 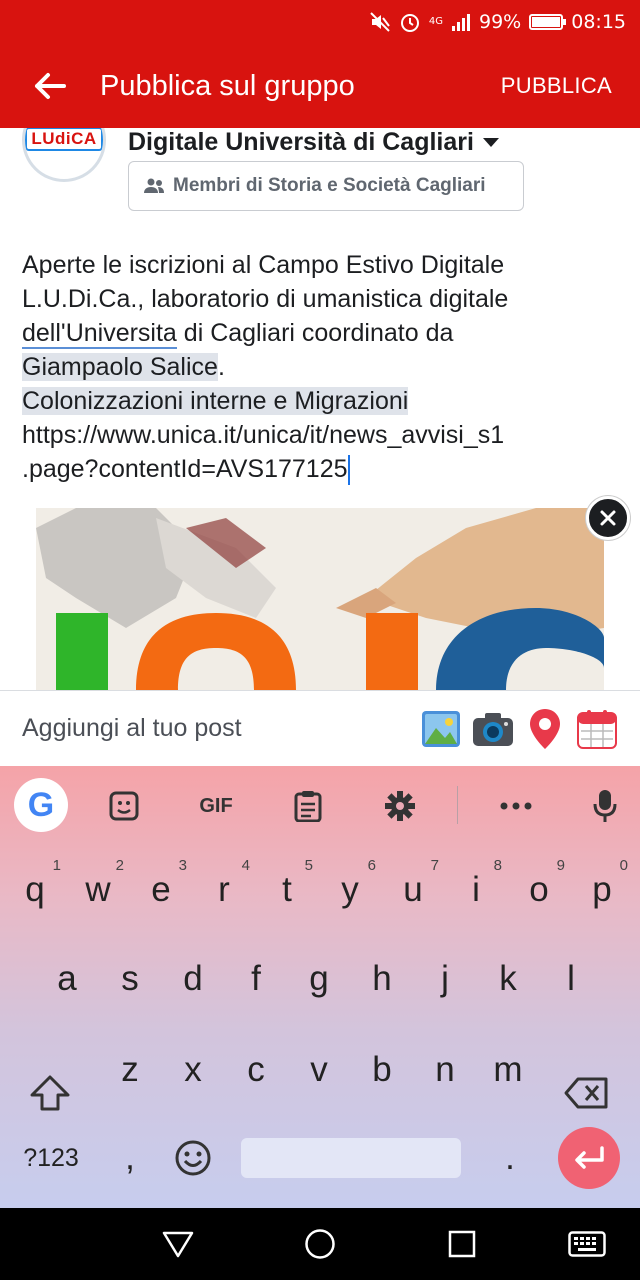 I want to click on key-label: t, so click(x=287, y=889).